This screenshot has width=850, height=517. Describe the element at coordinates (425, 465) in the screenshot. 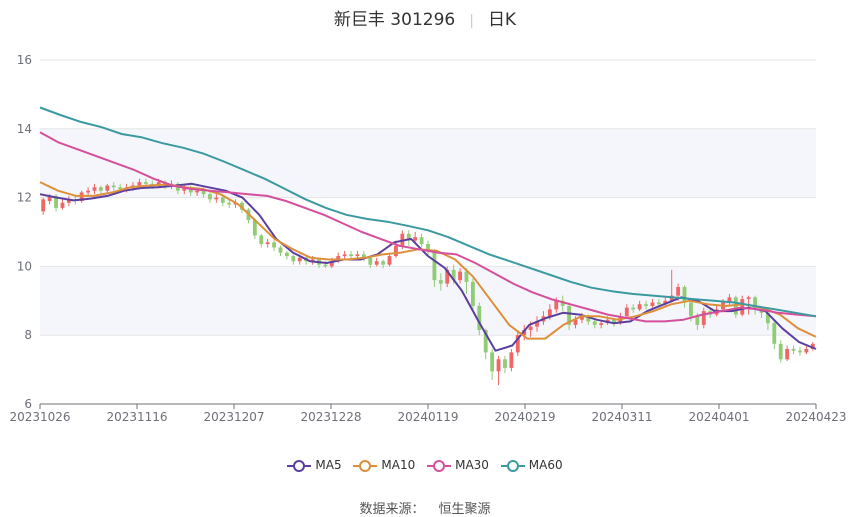

I see `legend: MA5 MA10 MA30 MA60` at that location.